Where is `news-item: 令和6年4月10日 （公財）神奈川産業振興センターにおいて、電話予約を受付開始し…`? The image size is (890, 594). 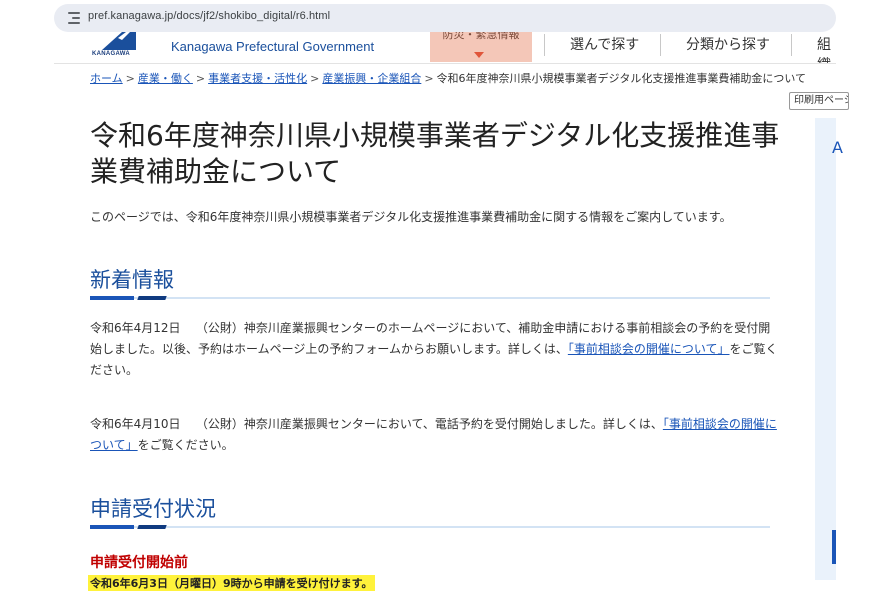 news-item: 令和6年4月10日 （公財）神奈川産業振興センターにおいて、電話予約を受付開始し… is located at coordinates (435, 435).